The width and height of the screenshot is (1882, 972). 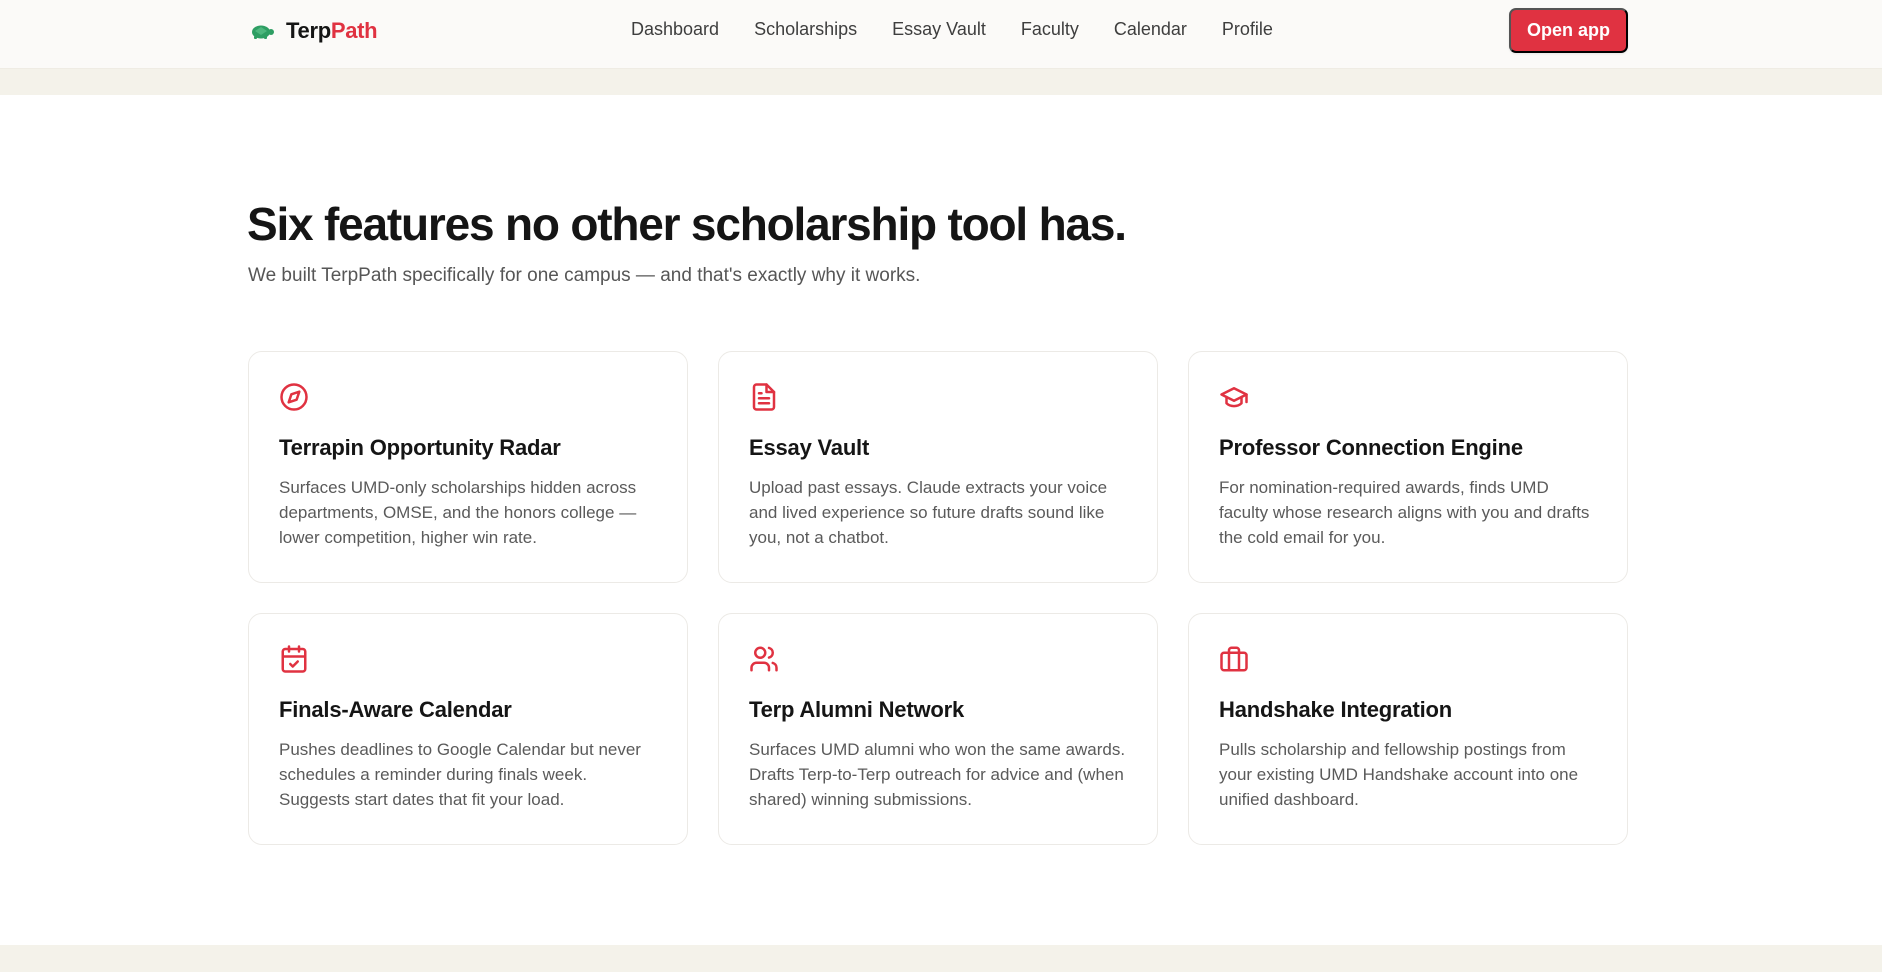 I want to click on nav-item-essay-vault: Essay Vault, so click(x=939, y=29).